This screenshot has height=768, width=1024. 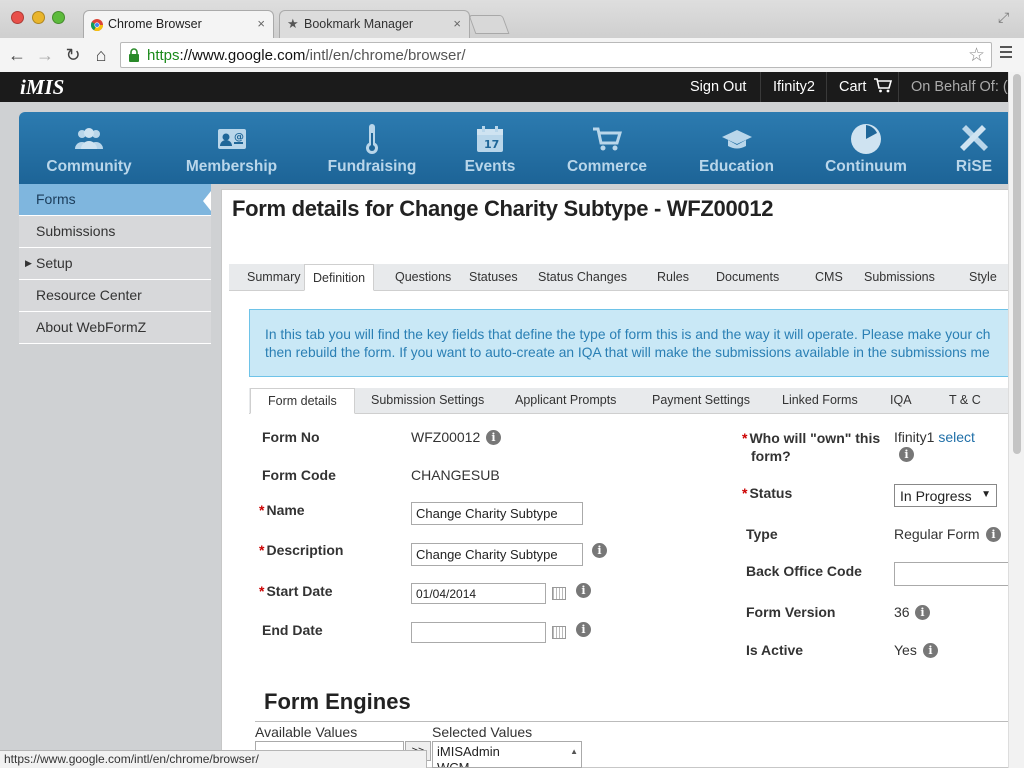 What do you see at coordinates (489, 24) in the screenshot?
I see `new-tab-button` at bounding box center [489, 24].